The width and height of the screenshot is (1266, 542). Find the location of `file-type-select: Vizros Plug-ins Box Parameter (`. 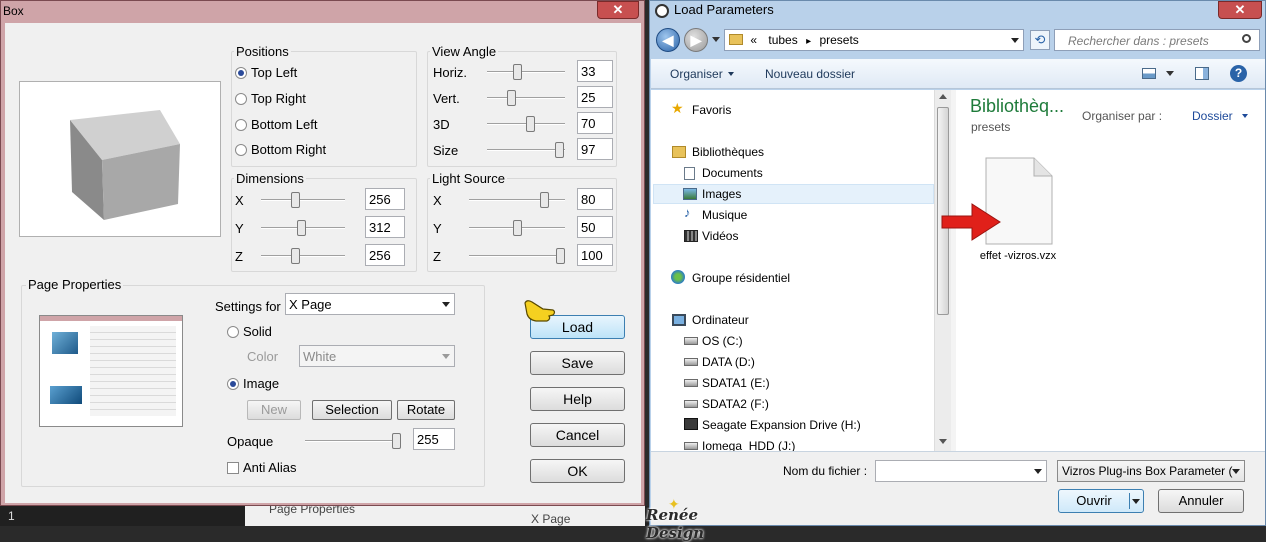

file-type-select: Vizros Plug-ins Box Parameter ( is located at coordinates (1151, 471).